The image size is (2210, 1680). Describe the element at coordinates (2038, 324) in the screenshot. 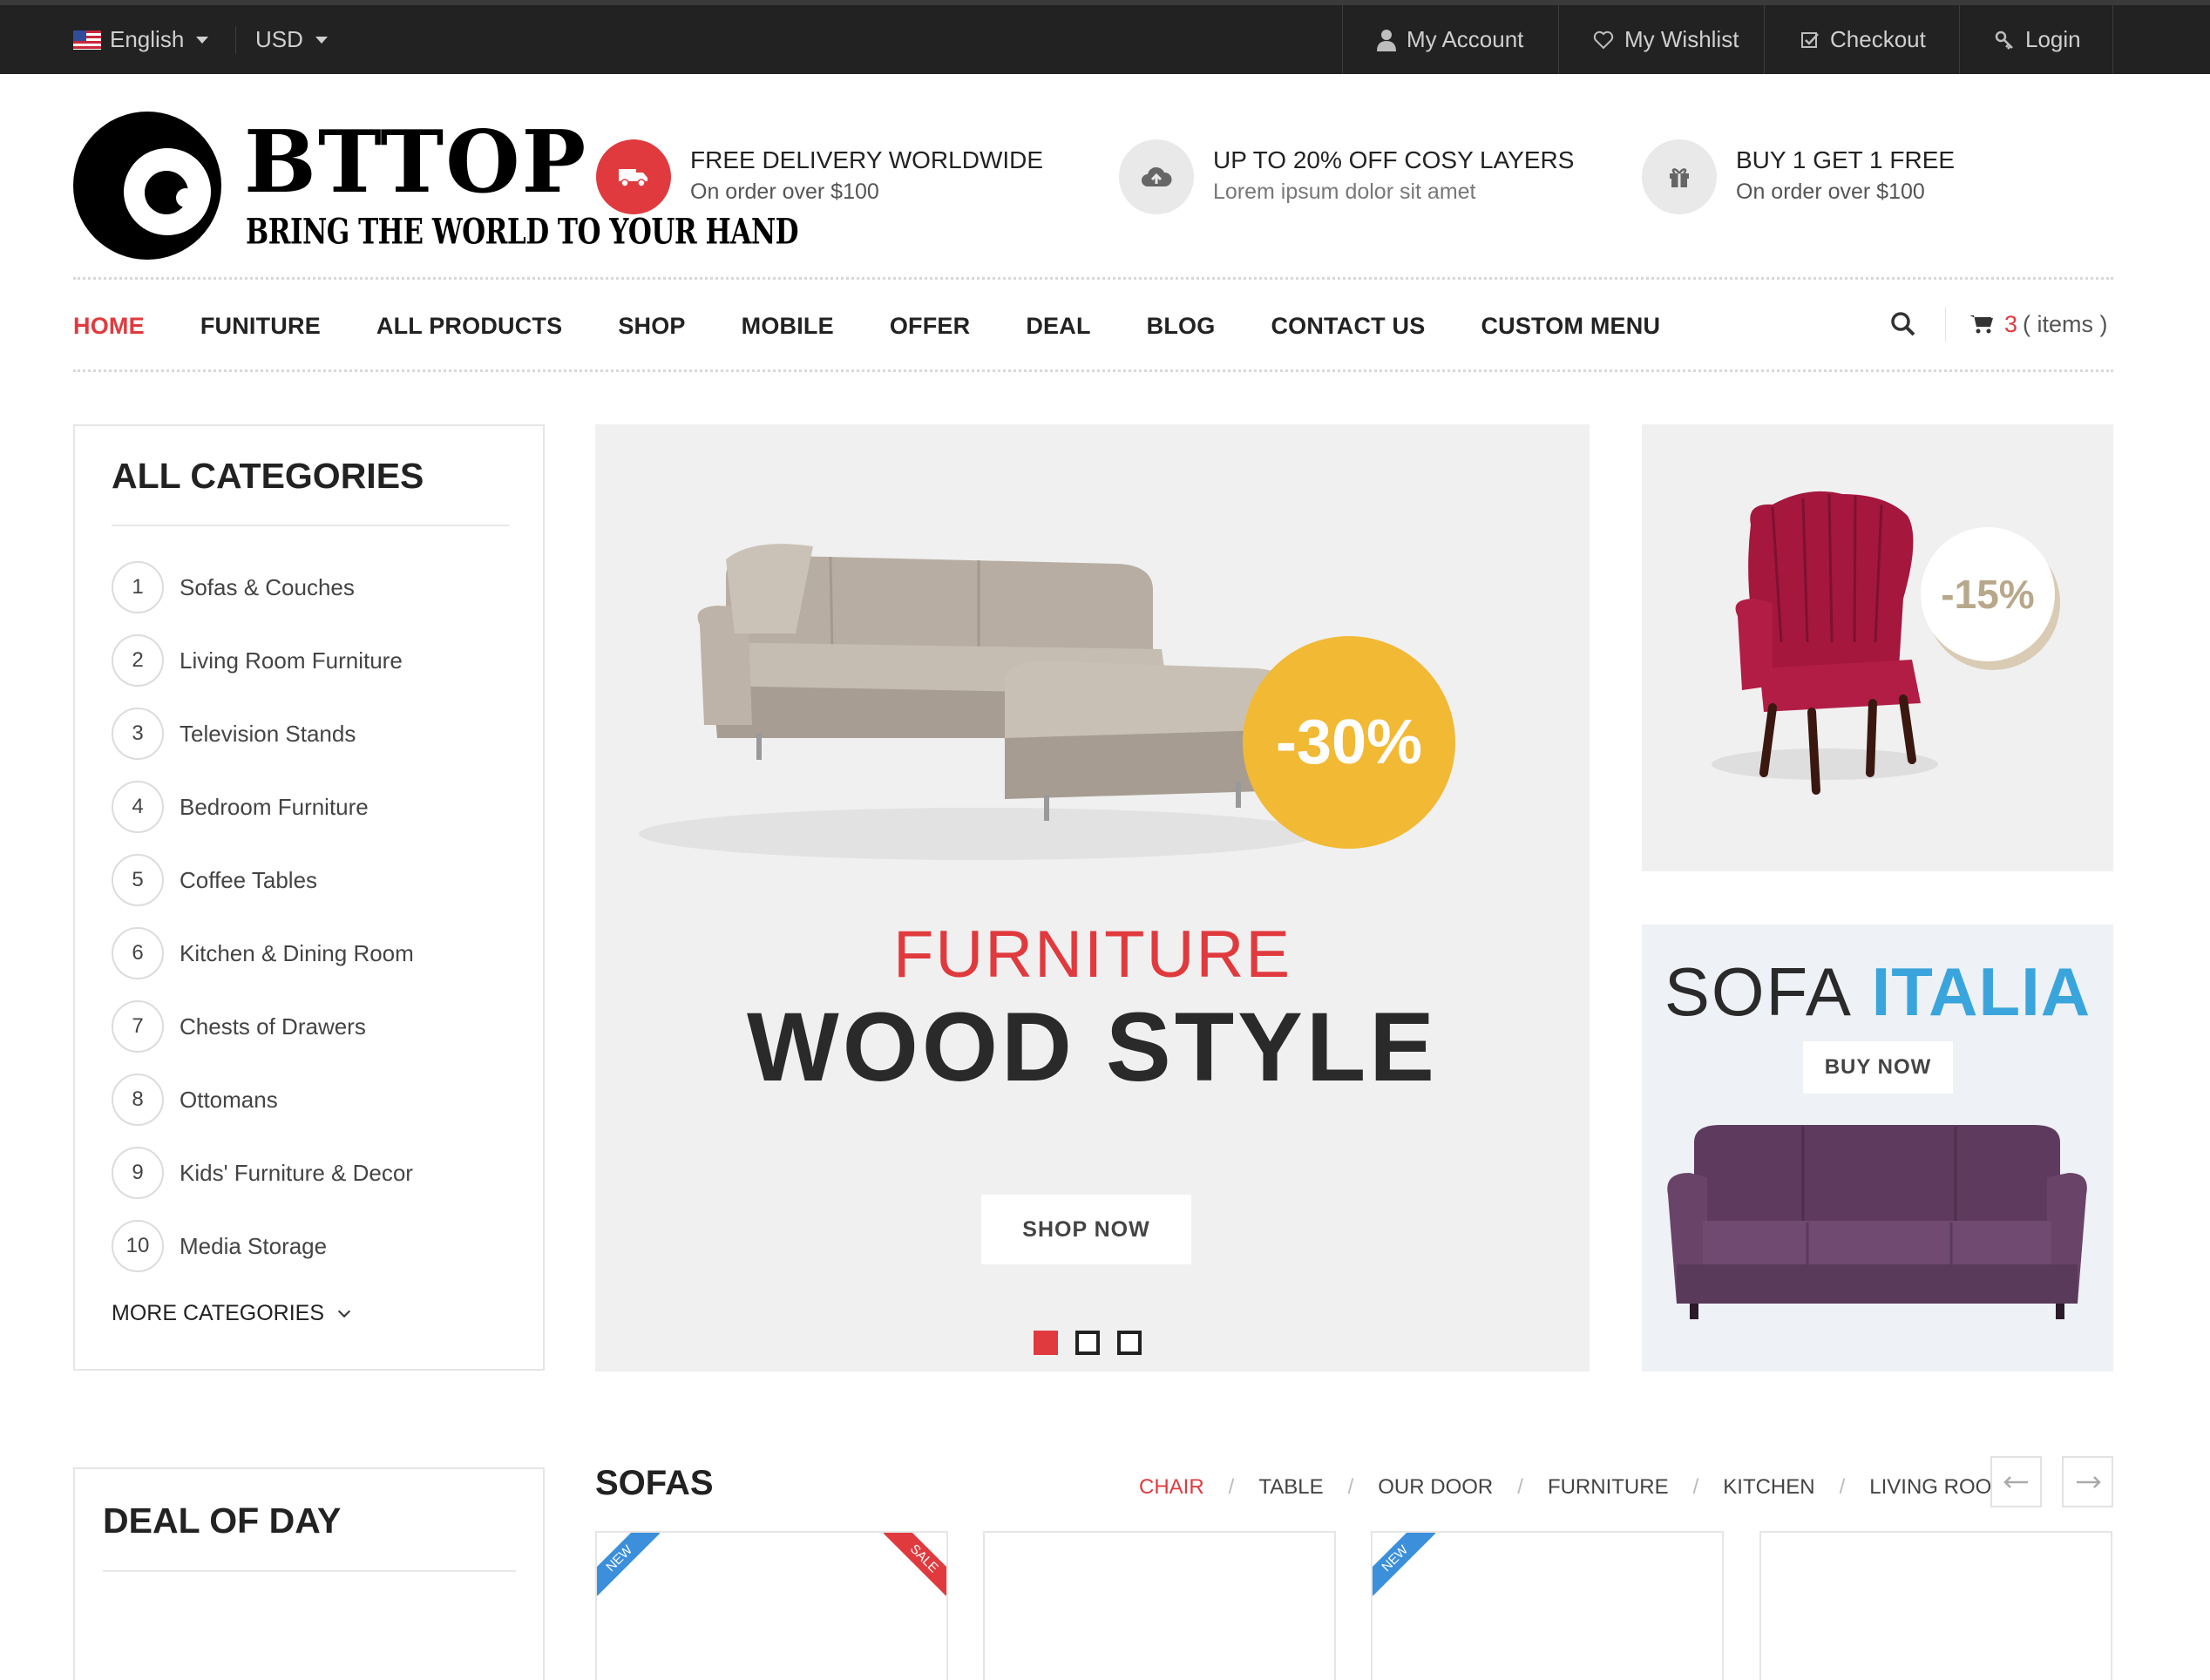

I see `cart-button: 3 ( items )` at that location.